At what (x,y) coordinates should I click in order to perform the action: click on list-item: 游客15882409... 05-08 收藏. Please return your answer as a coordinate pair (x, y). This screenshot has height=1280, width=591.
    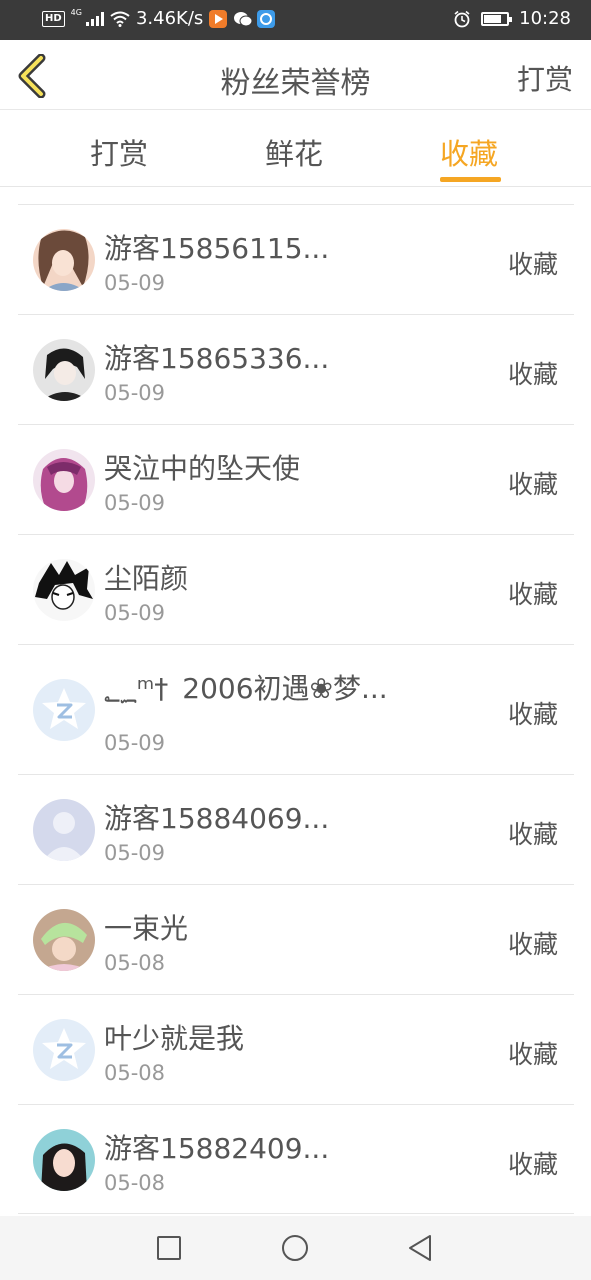
    Looking at the image, I should click on (296, 1159).